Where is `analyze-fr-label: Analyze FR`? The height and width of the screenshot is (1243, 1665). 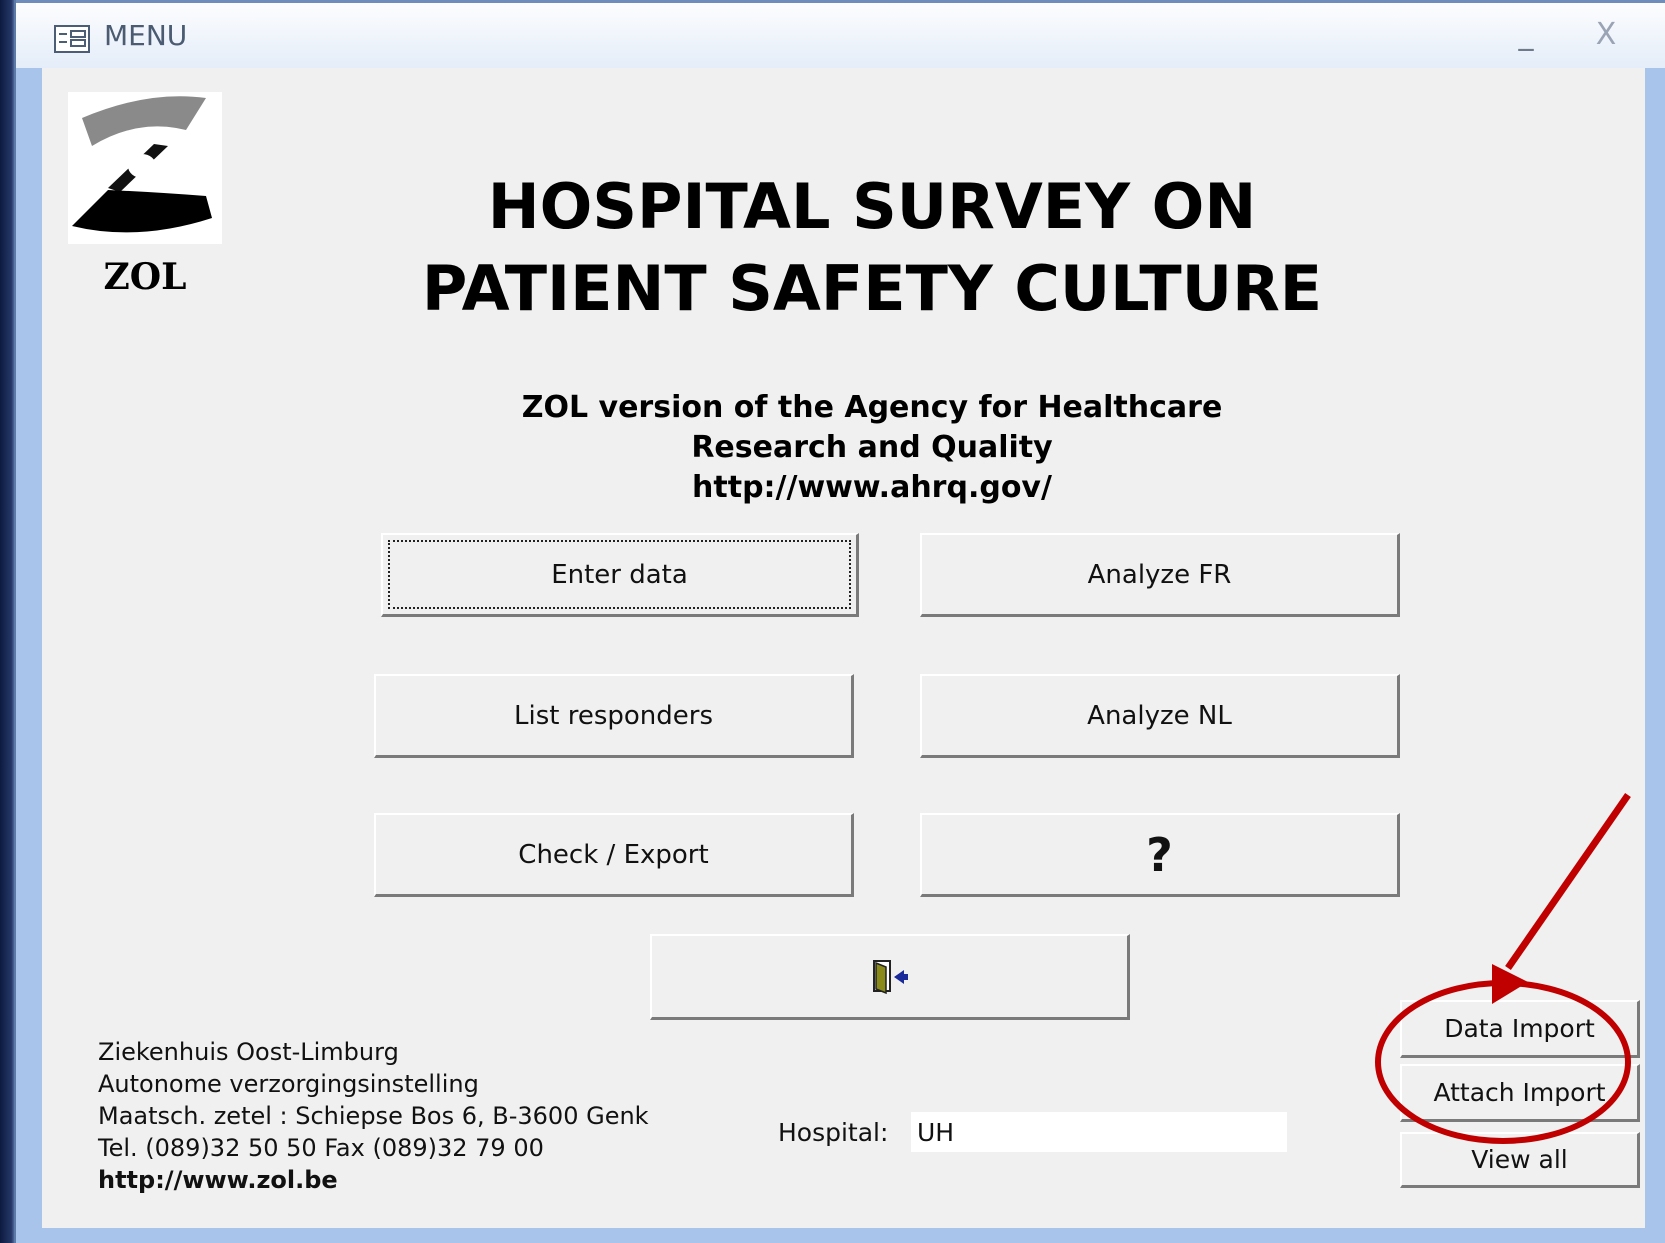
analyze-fr-label: Analyze FR is located at coordinates (1159, 574).